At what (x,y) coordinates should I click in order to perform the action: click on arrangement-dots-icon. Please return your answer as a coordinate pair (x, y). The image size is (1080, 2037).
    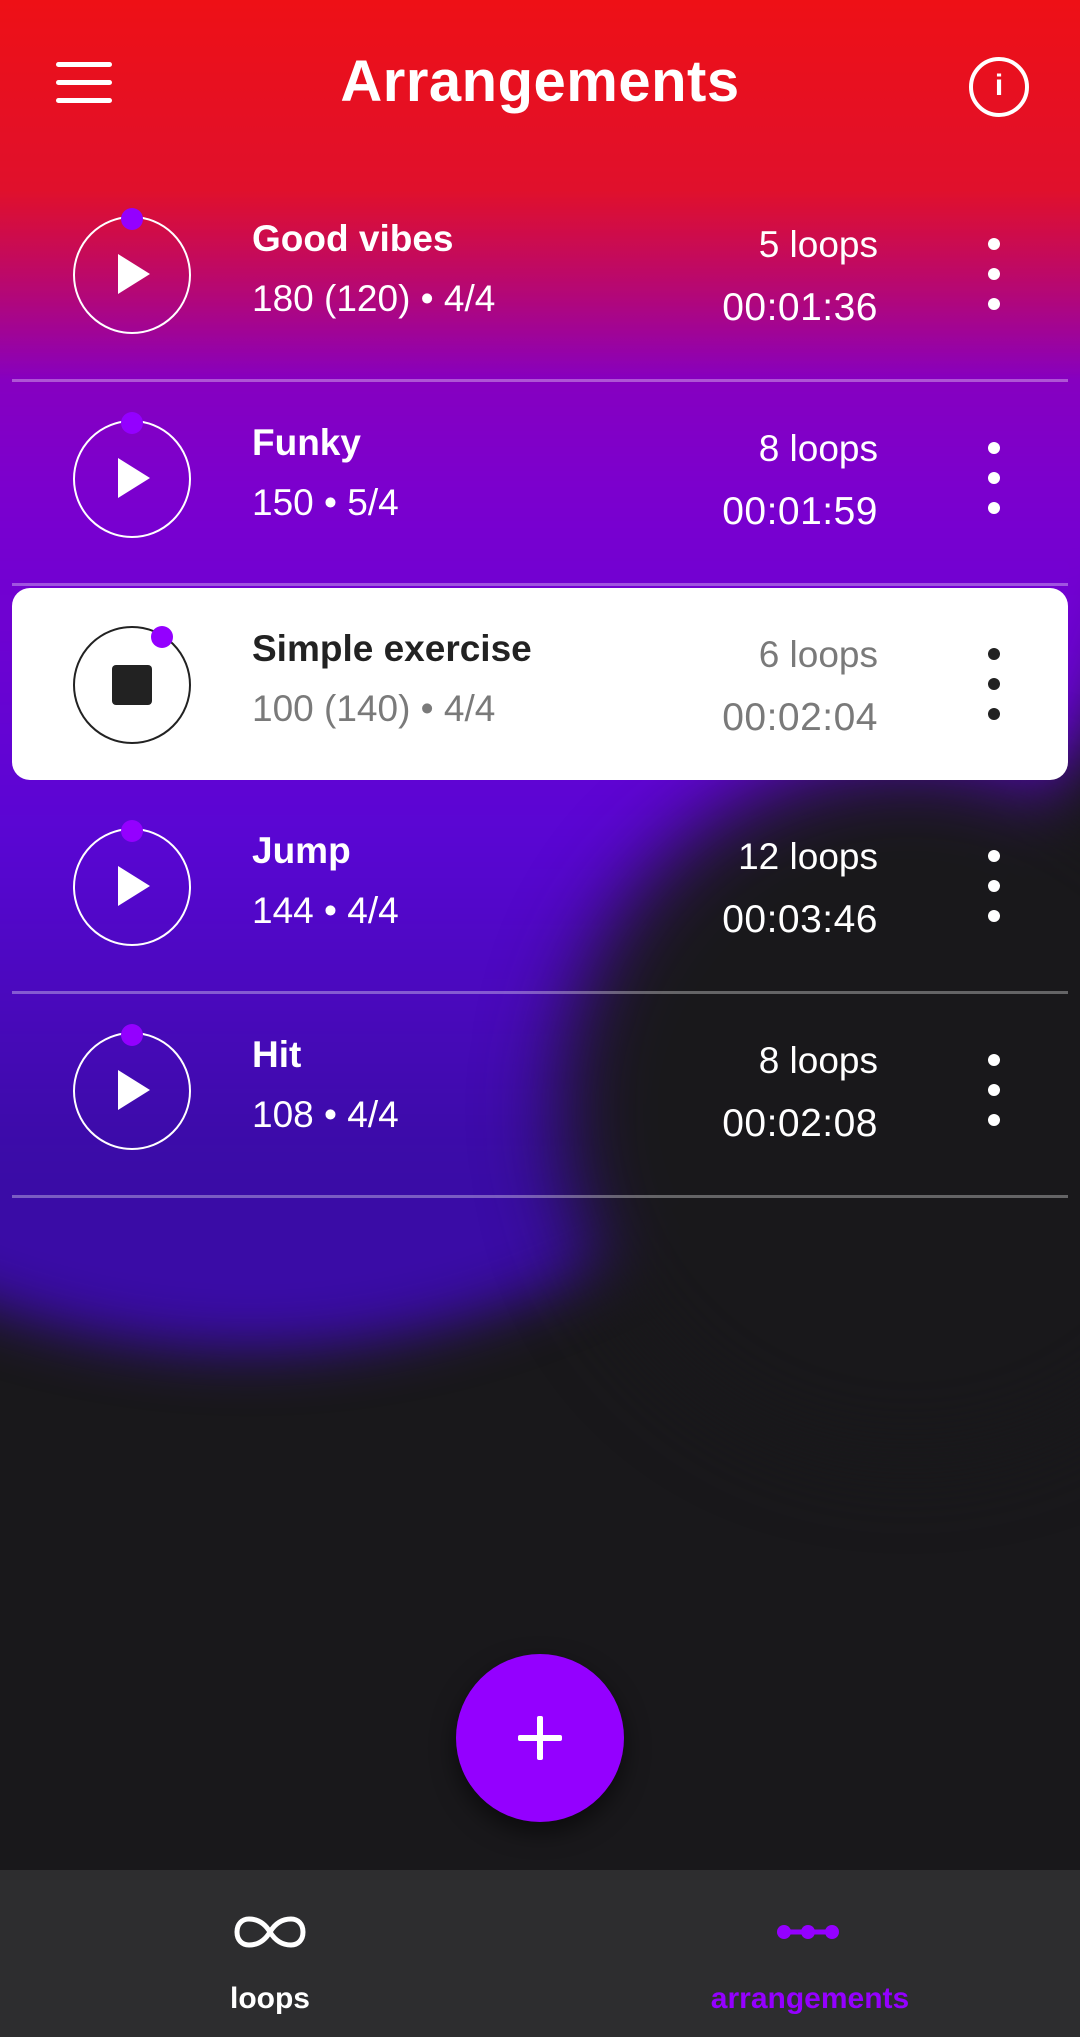
    Looking at the image, I should click on (808, 1932).